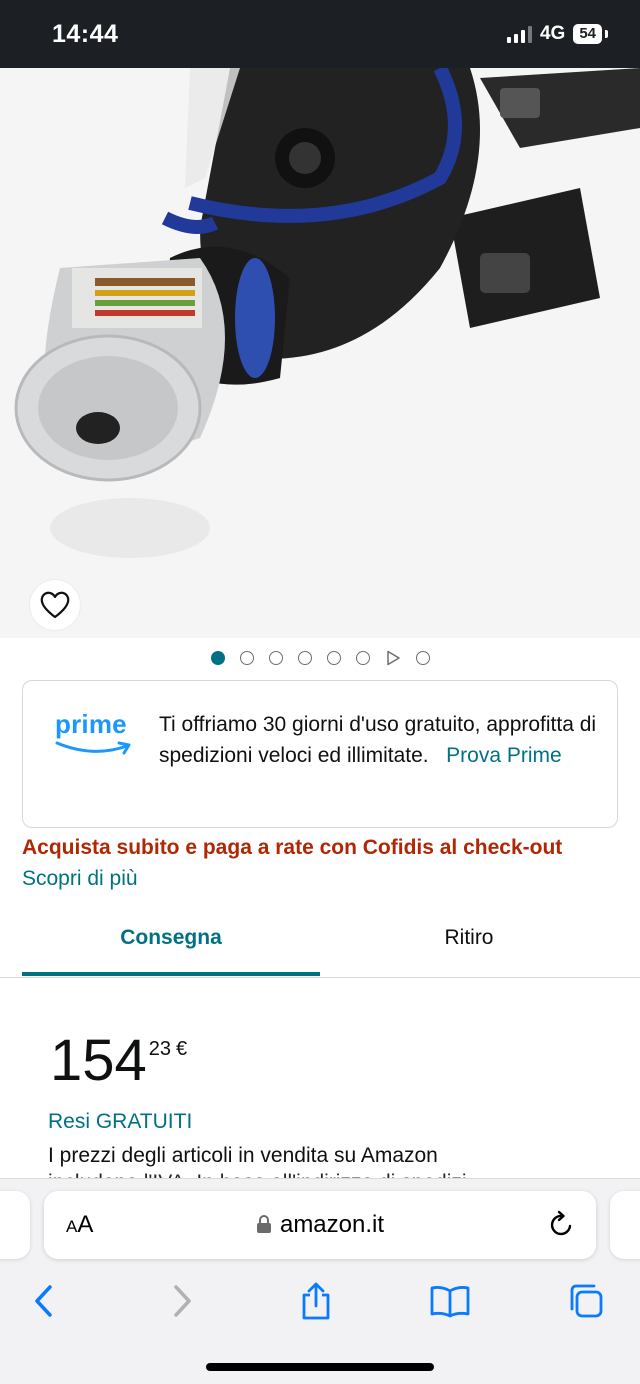  What do you see at coordinates (625, 1225) in the screenshot?
I see `next-tab-preview` at bounding box center [625, 1225].